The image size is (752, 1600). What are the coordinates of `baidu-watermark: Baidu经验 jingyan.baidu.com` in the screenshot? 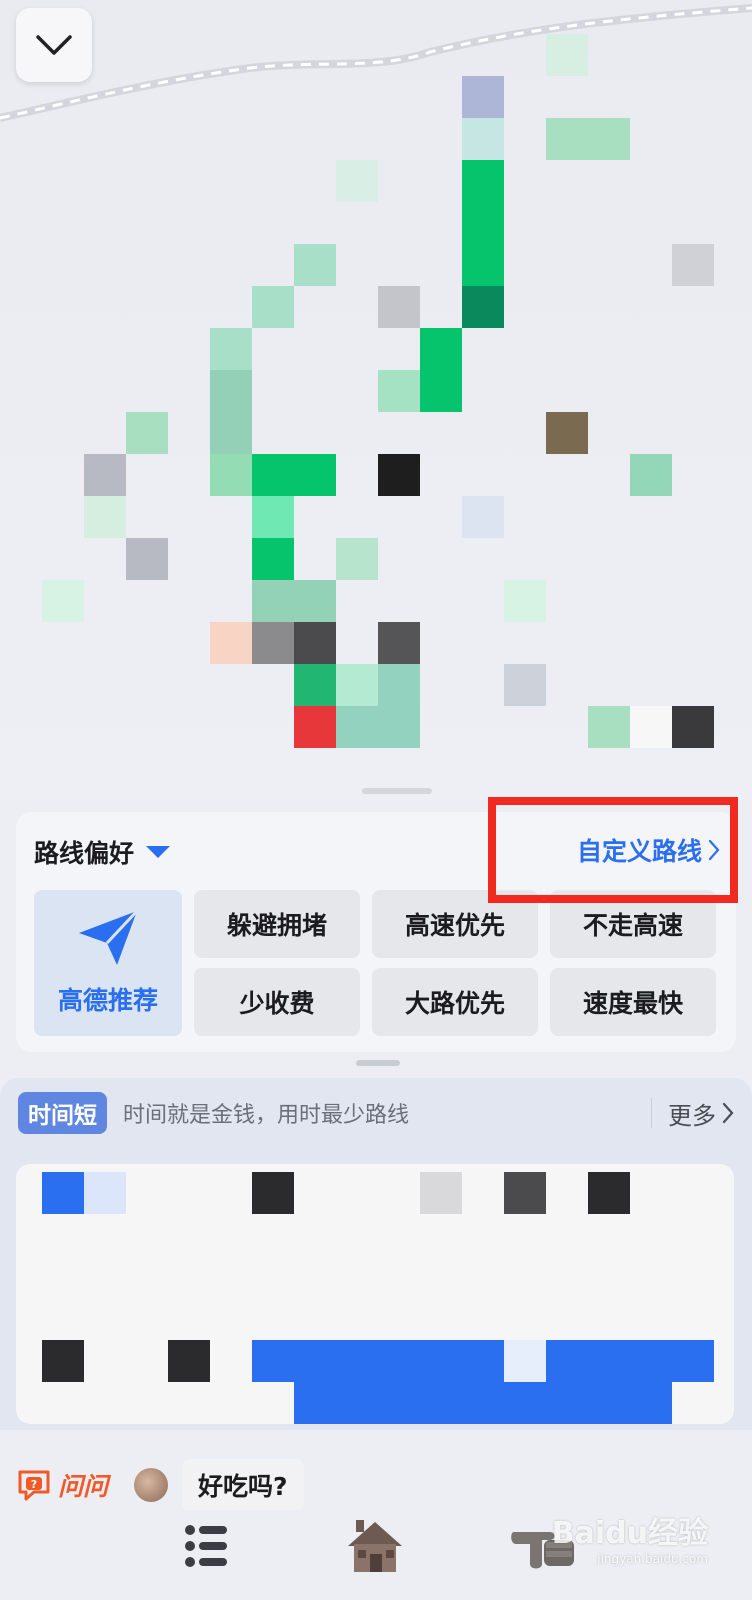 It's located at (630, 1537).